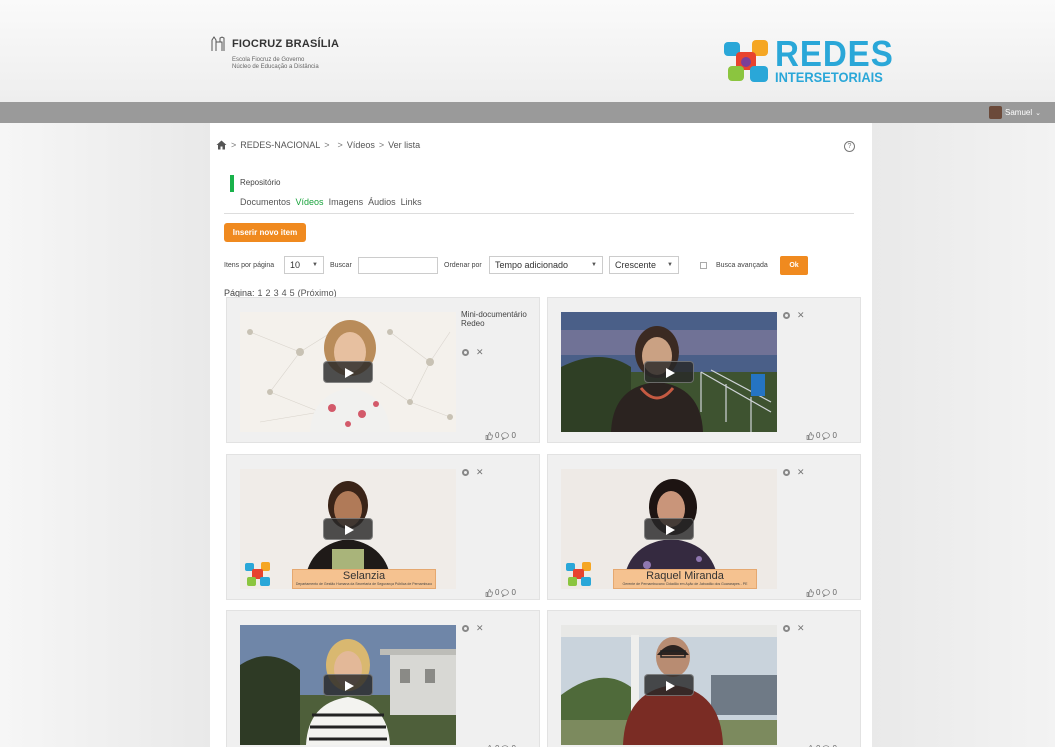  Describe the element at coordinates (249, 265) in the screenshot. I see `items-per-page-label: Itens por página` at that location.